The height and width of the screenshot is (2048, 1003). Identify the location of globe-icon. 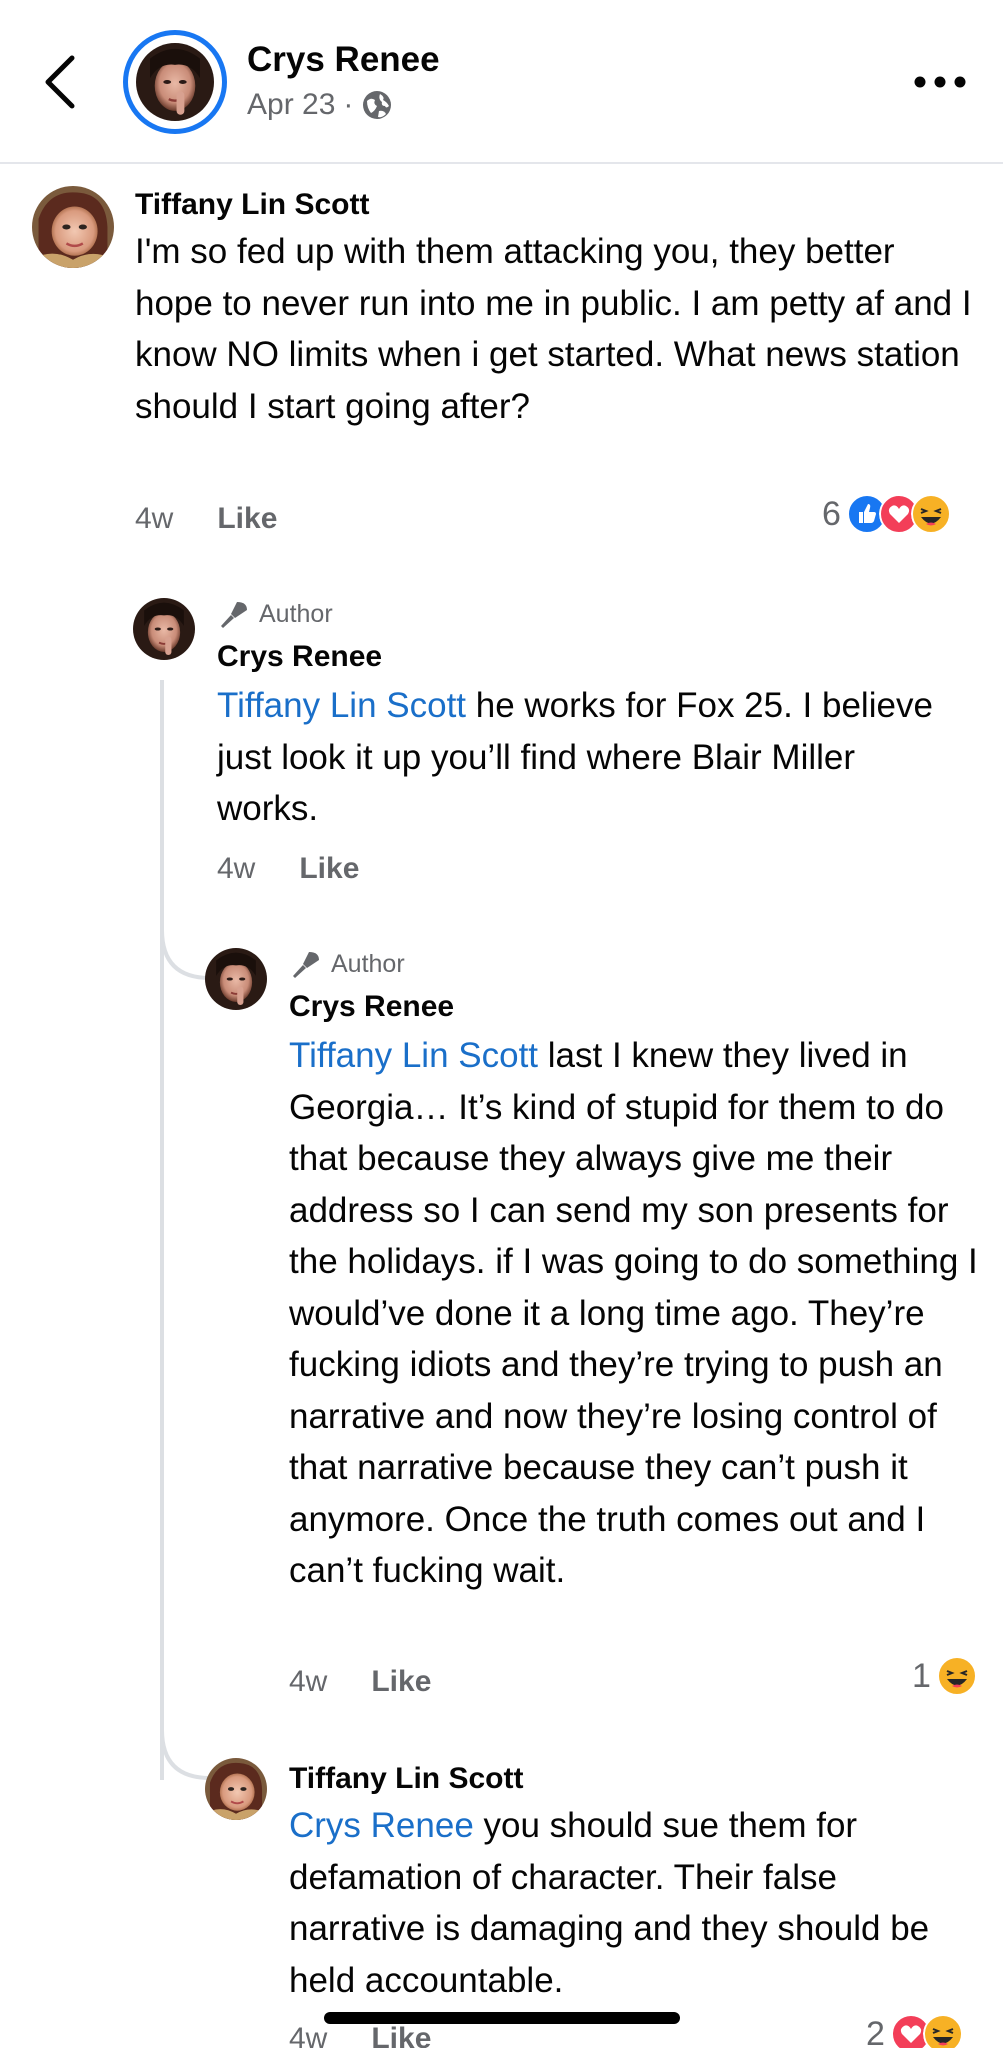
(377, 105).